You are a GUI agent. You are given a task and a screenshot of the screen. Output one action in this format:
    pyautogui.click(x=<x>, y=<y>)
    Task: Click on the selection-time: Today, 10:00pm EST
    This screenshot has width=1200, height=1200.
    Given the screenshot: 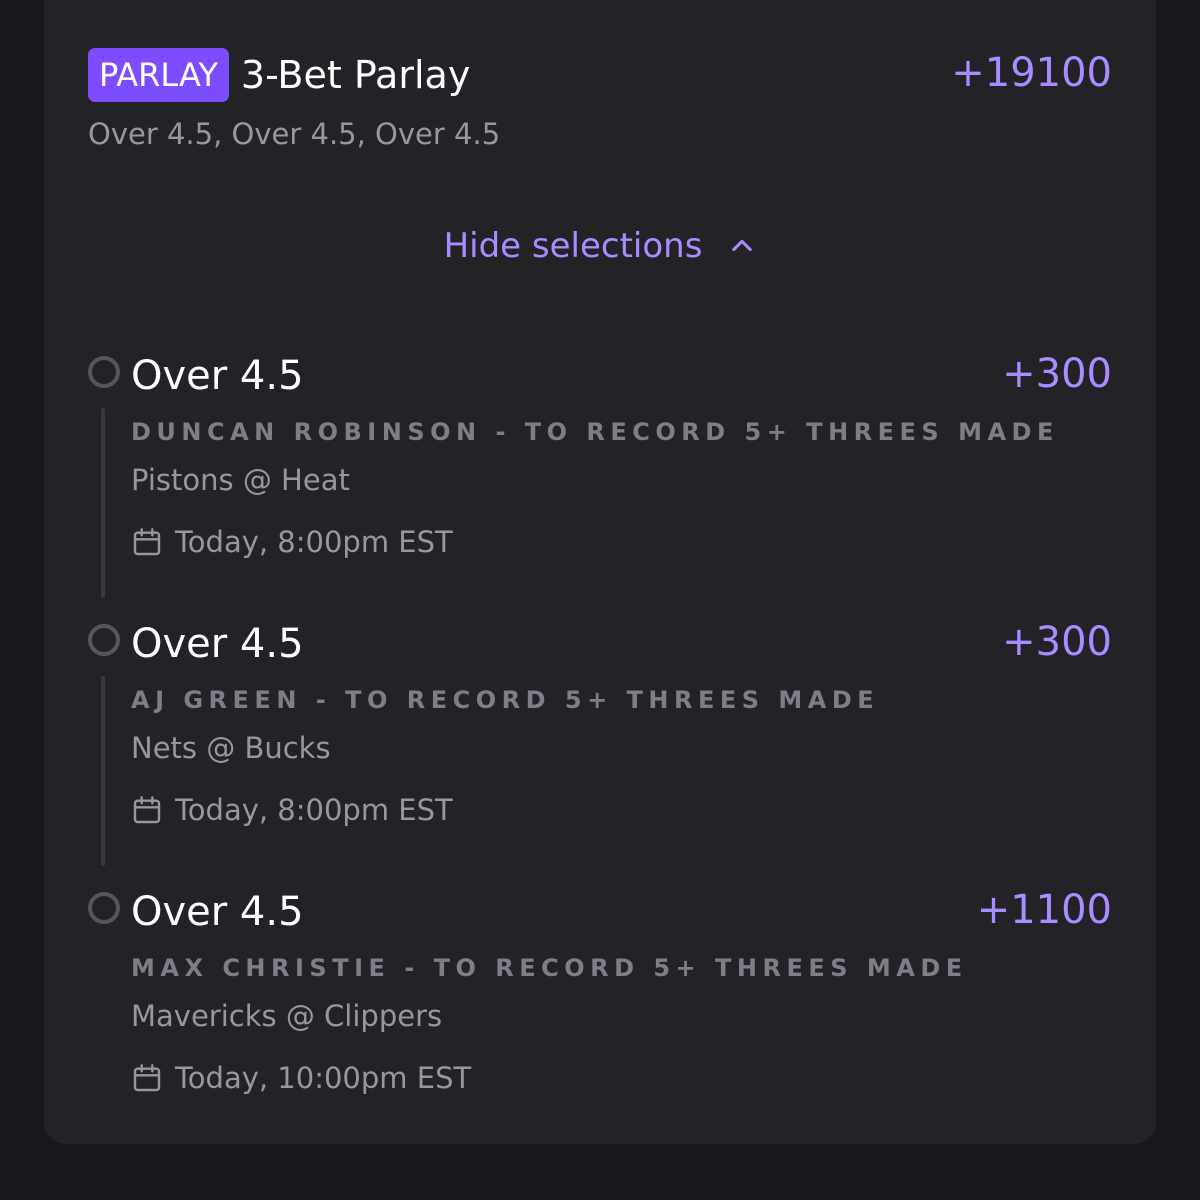 What is the action you would take?
    pyautogui.click(x=301, y=1078)
    